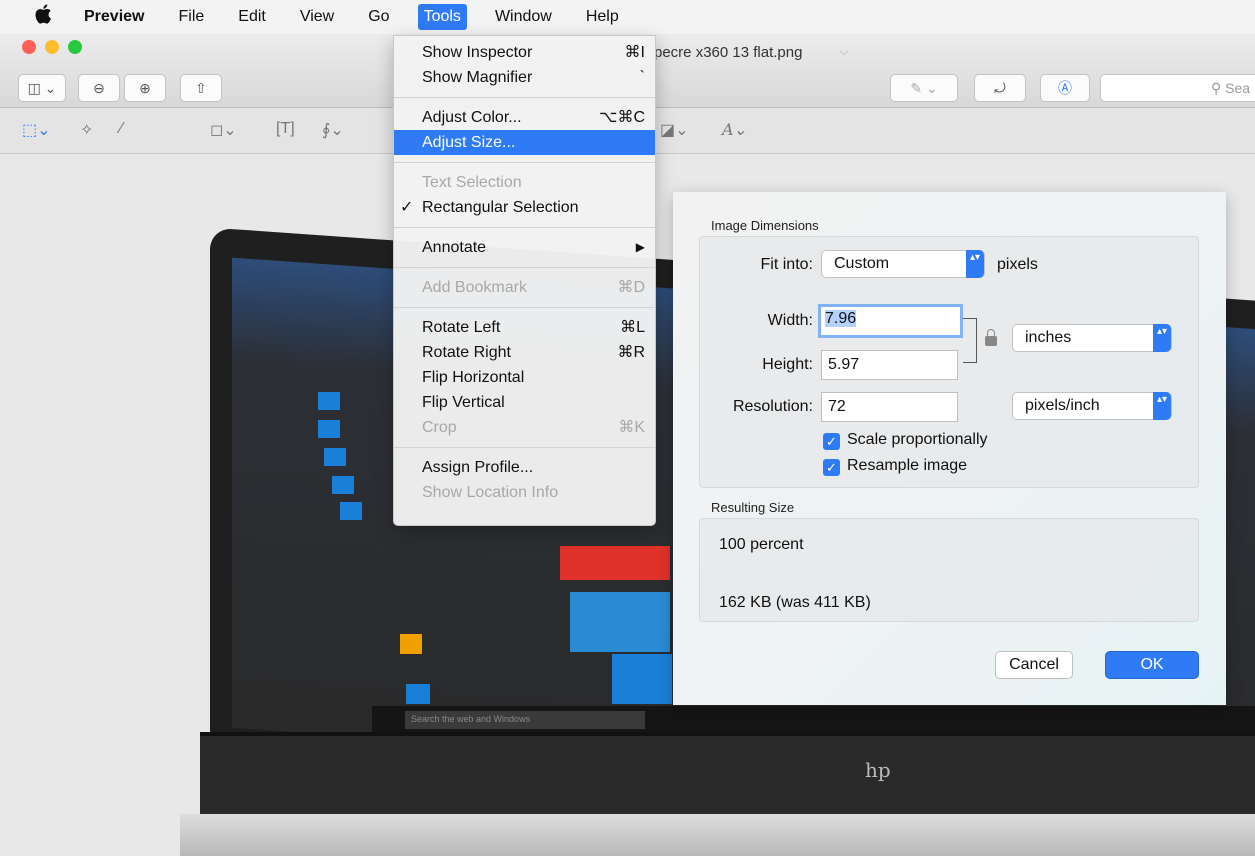  Describe the element at coordinates (317, 17) in the screenshot. I see `menu-view: View` at that location.